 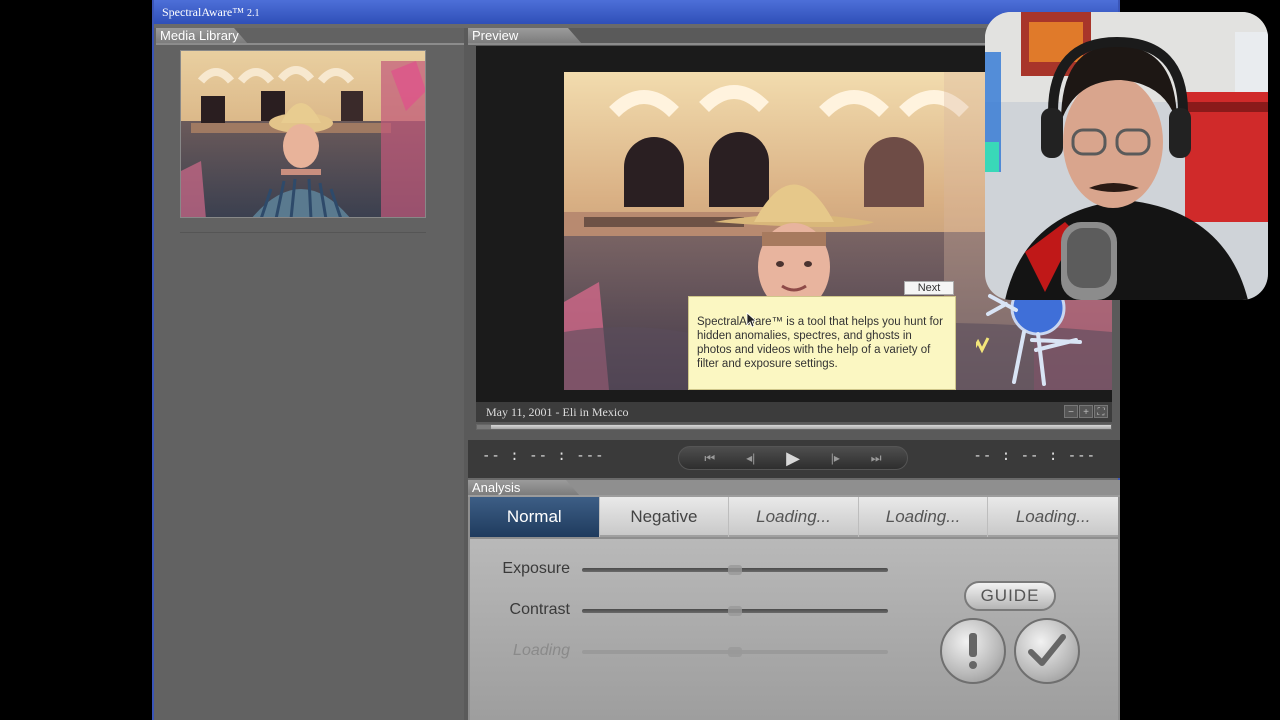 What do you see at coordinates (543, 456) in the screenshot?
I see `elapsed-time: -- : -- : ---` at bounding box center [543, 456].